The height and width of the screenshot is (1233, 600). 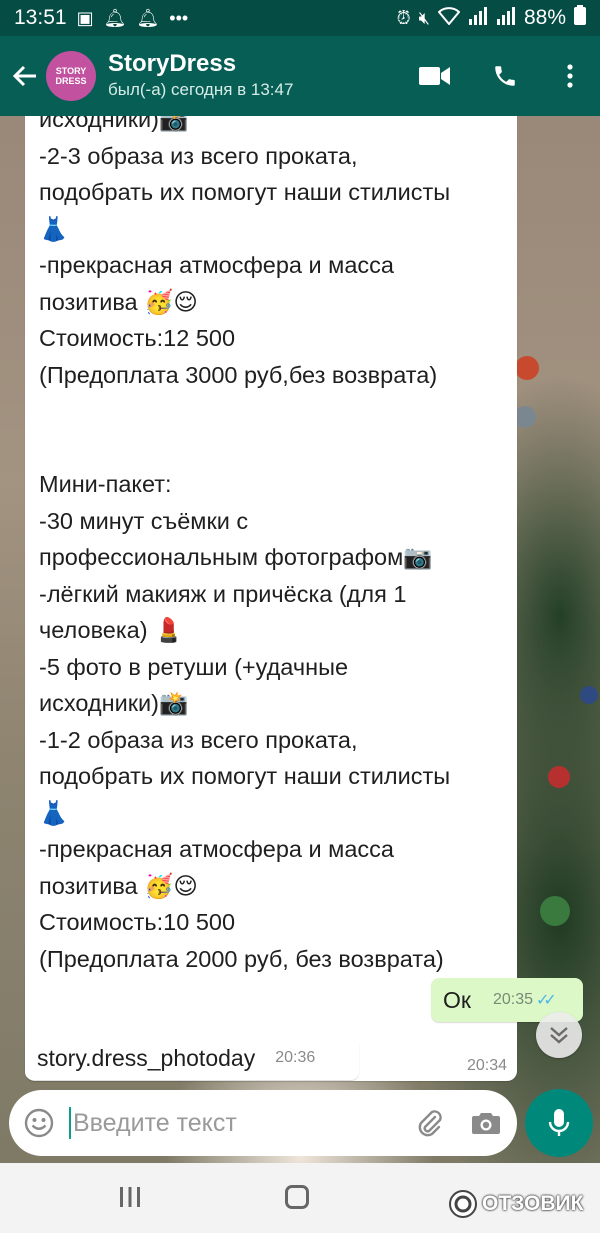 I want to click on voice-call-button, so click(x=505, y=76).